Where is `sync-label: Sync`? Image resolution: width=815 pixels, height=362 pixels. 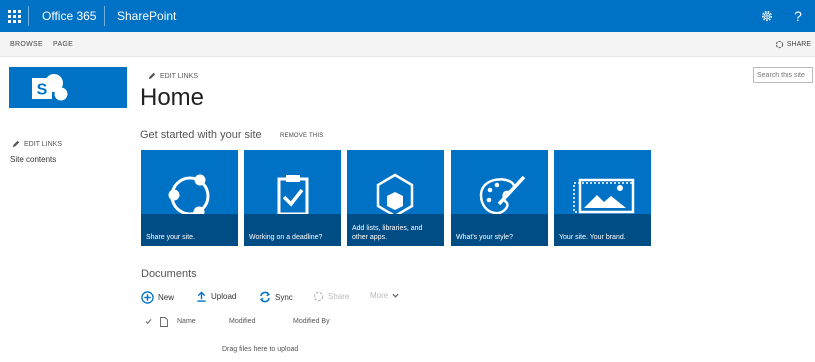 sync-label: Sync is located at coordinates (284, 297).